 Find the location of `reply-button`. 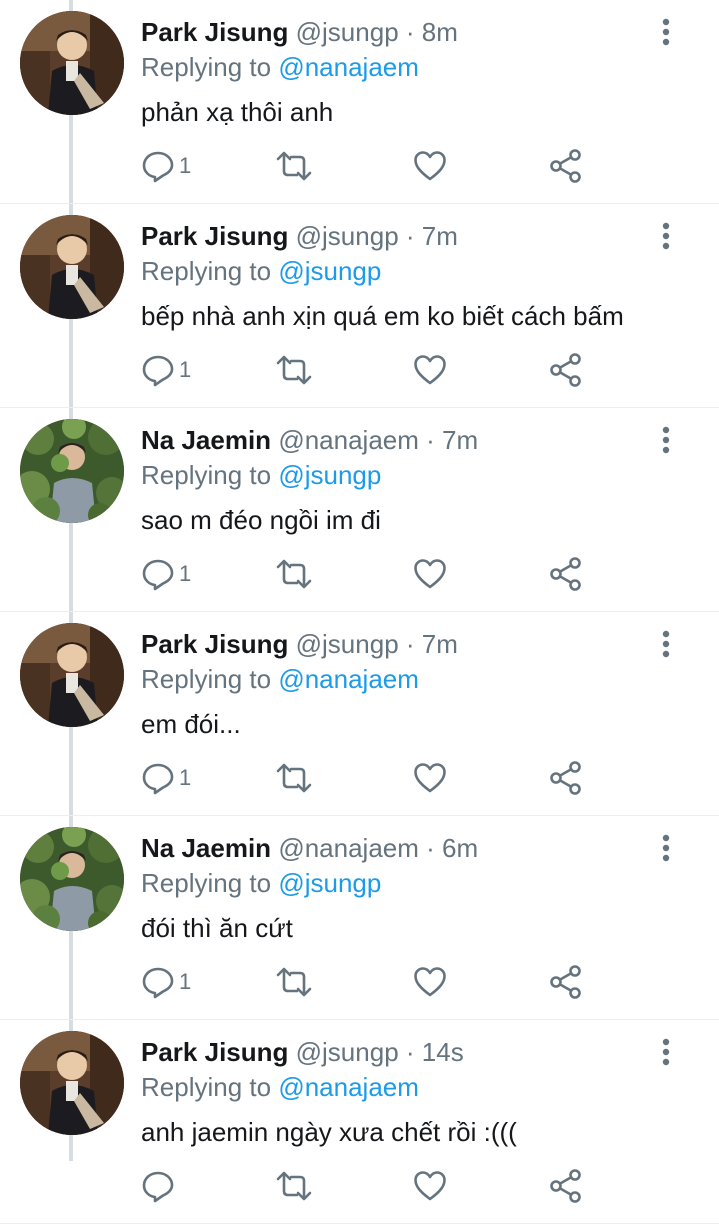

reply-button is located at coordinates (160, 1186).